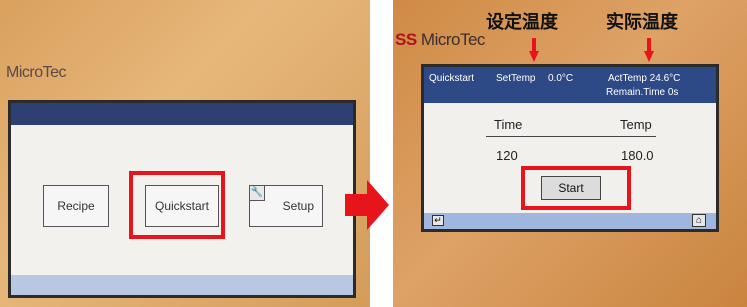 Image resolution: width=747 pixels, height=307 pixels. I want to click on recipe-button: Recipe, so click(76, 206).